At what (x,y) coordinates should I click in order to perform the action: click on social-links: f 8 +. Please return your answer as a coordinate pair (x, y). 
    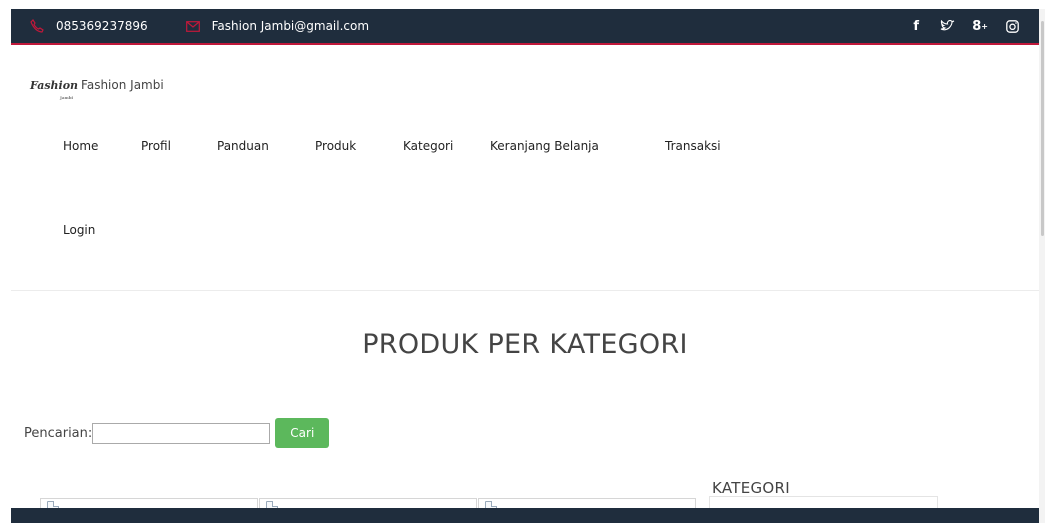
    Looking at the image, I should click on (964, 26).